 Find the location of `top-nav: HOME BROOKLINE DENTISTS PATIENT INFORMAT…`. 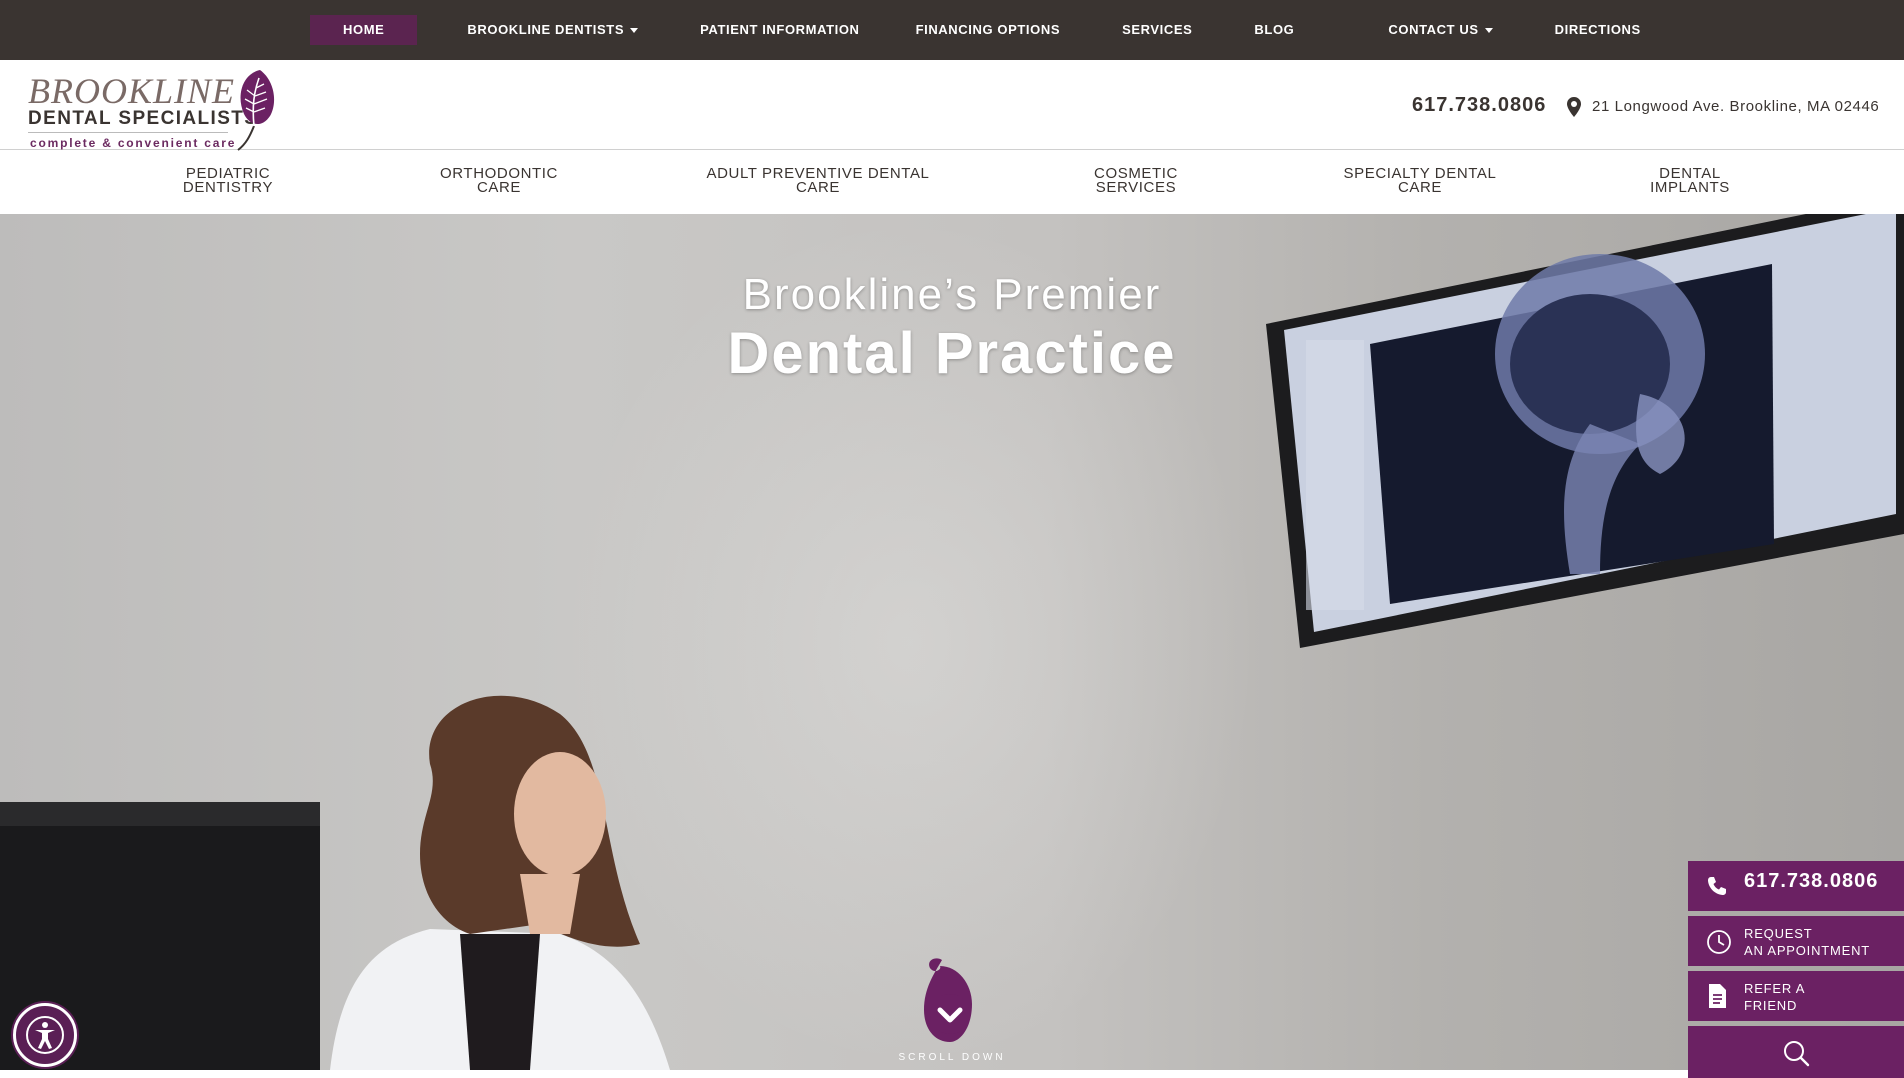

top-nav: HOME BROOKLINE DENTISTS PATIENT INFORMAT… is located at coordinates (981, 30).